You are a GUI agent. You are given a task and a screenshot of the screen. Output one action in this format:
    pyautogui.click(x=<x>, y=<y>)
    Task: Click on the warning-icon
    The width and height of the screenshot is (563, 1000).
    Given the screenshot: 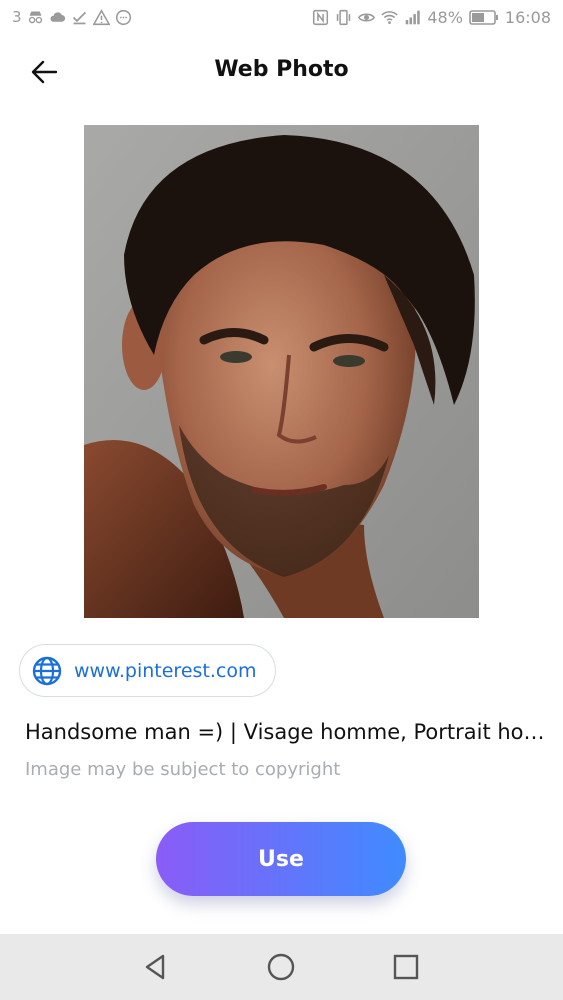 What is the action you would take?
    pyautogui.click(x=101, y=17)
    